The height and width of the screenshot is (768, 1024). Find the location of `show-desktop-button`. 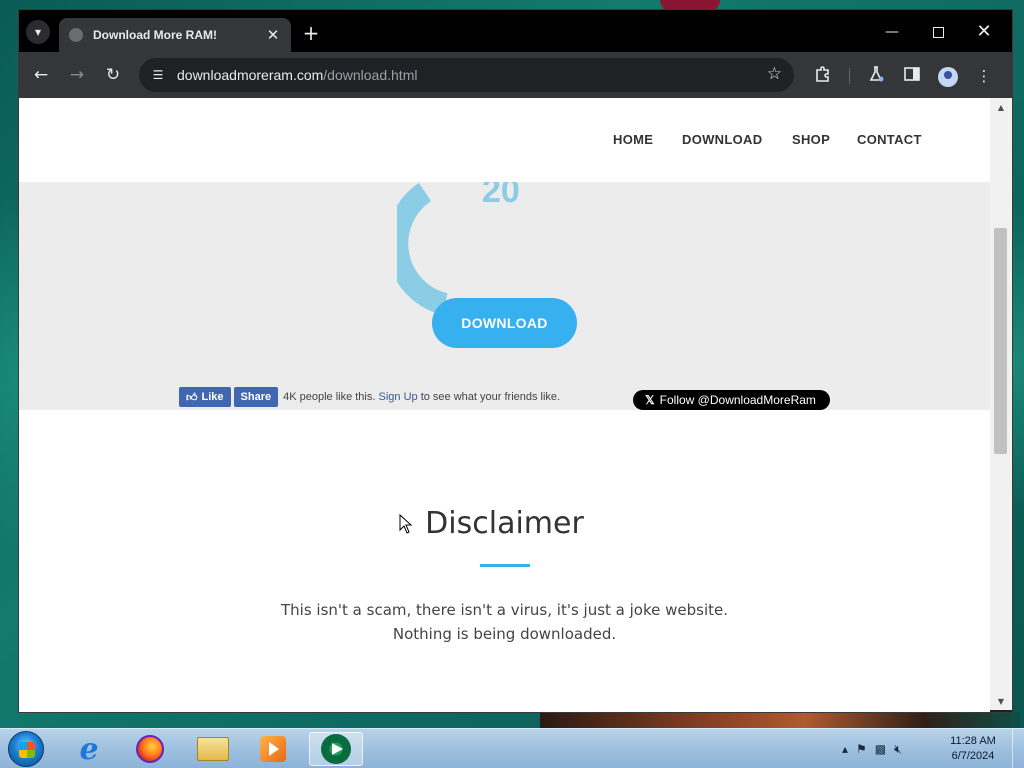

show-desktop-button is located at coordinates (1018, 748).